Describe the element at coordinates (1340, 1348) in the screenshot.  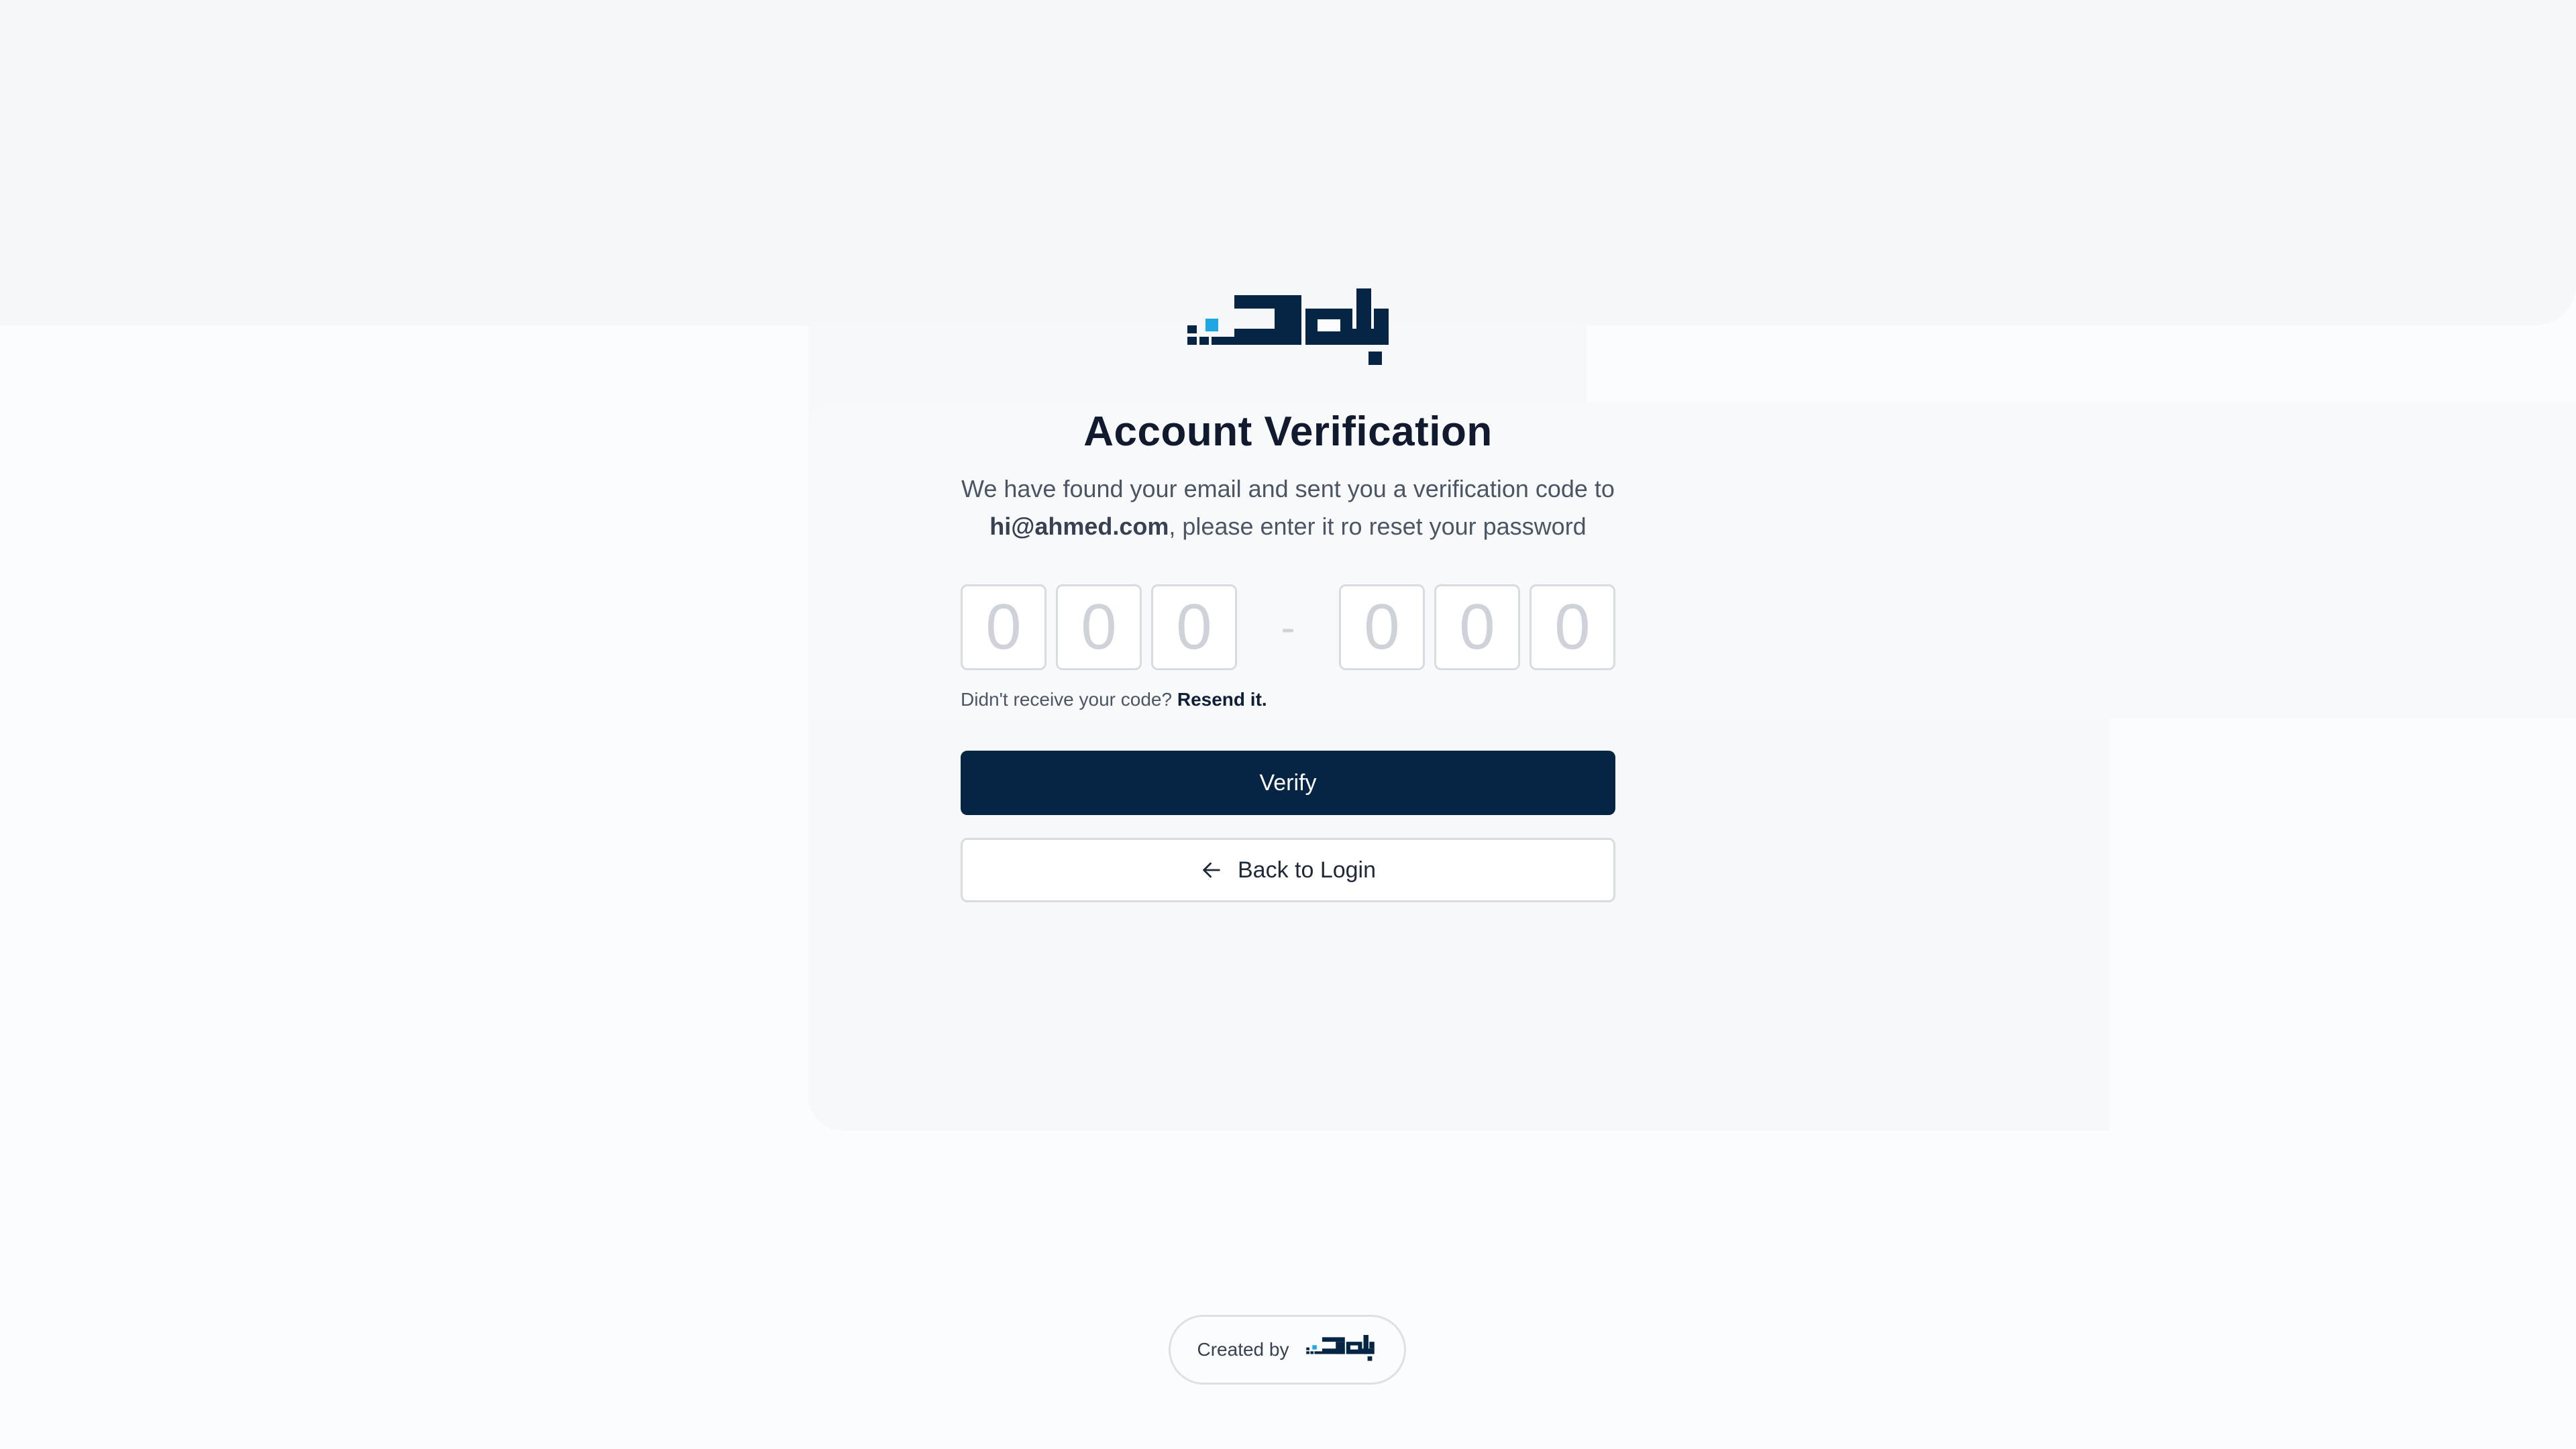
I see `brand-logo-small` at that location.